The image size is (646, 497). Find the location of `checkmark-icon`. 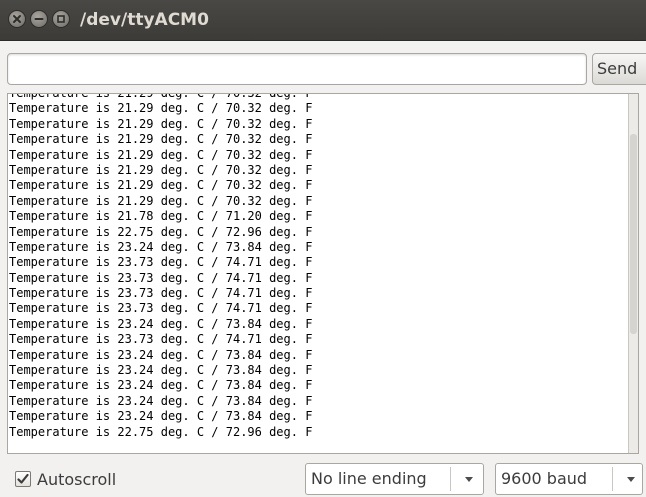

checkmark-icon is located at coordinates (23, 478).